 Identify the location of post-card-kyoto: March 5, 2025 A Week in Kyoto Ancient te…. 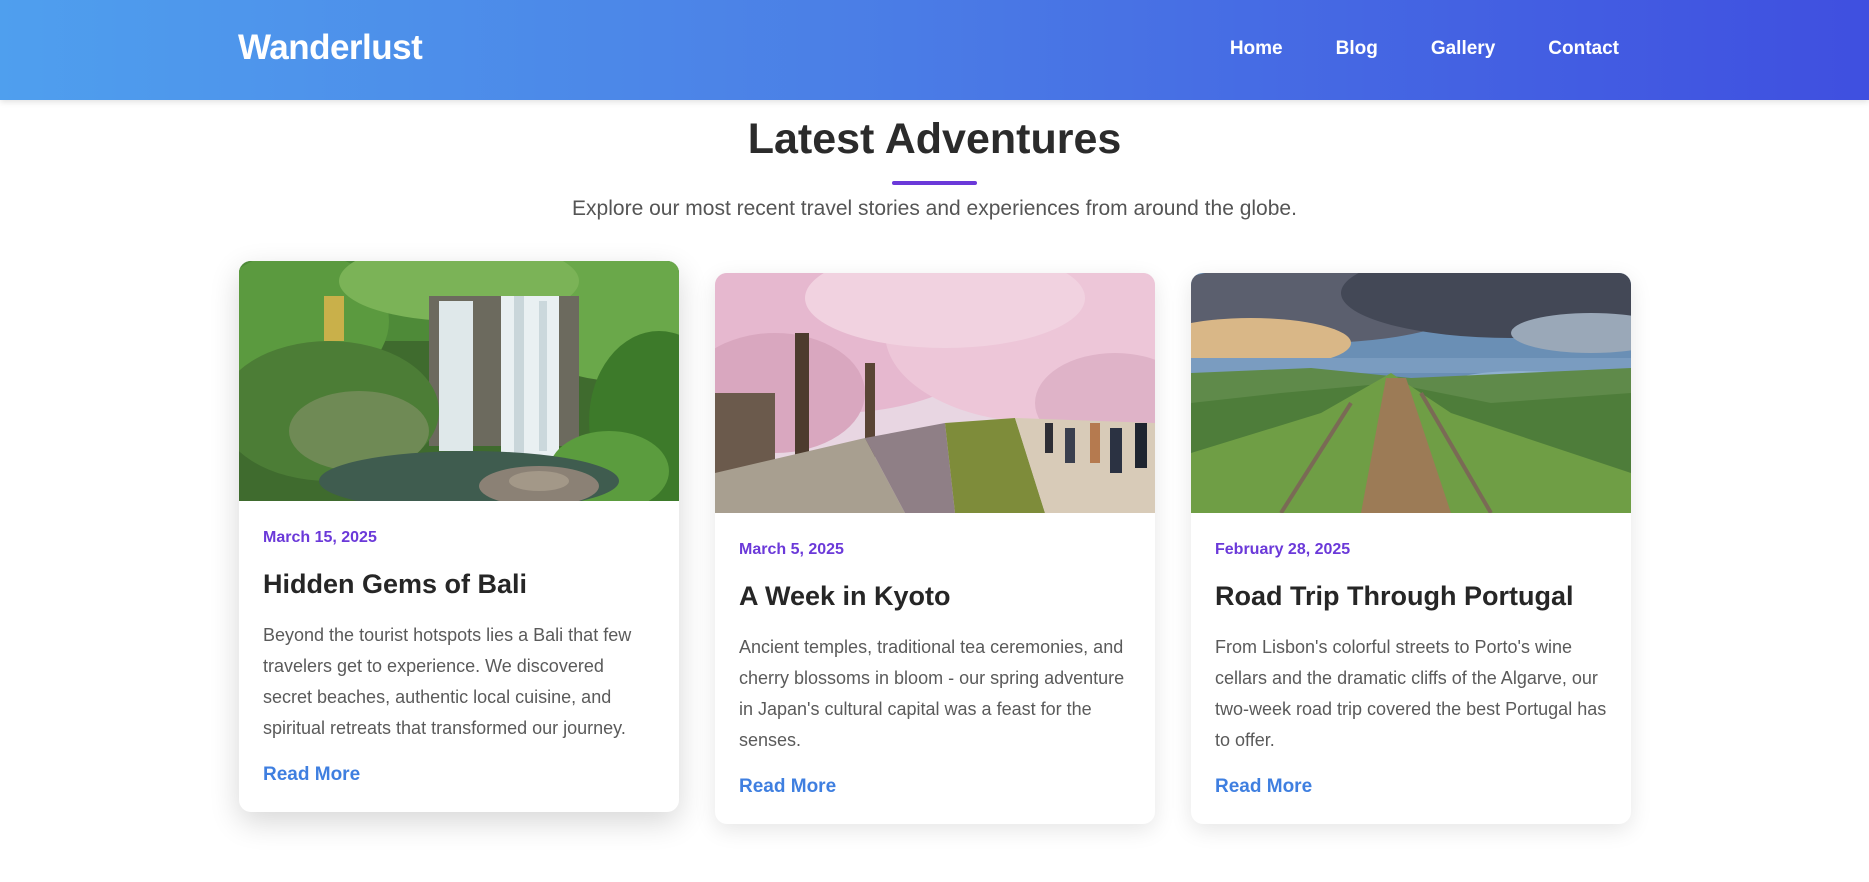
(935, 549).